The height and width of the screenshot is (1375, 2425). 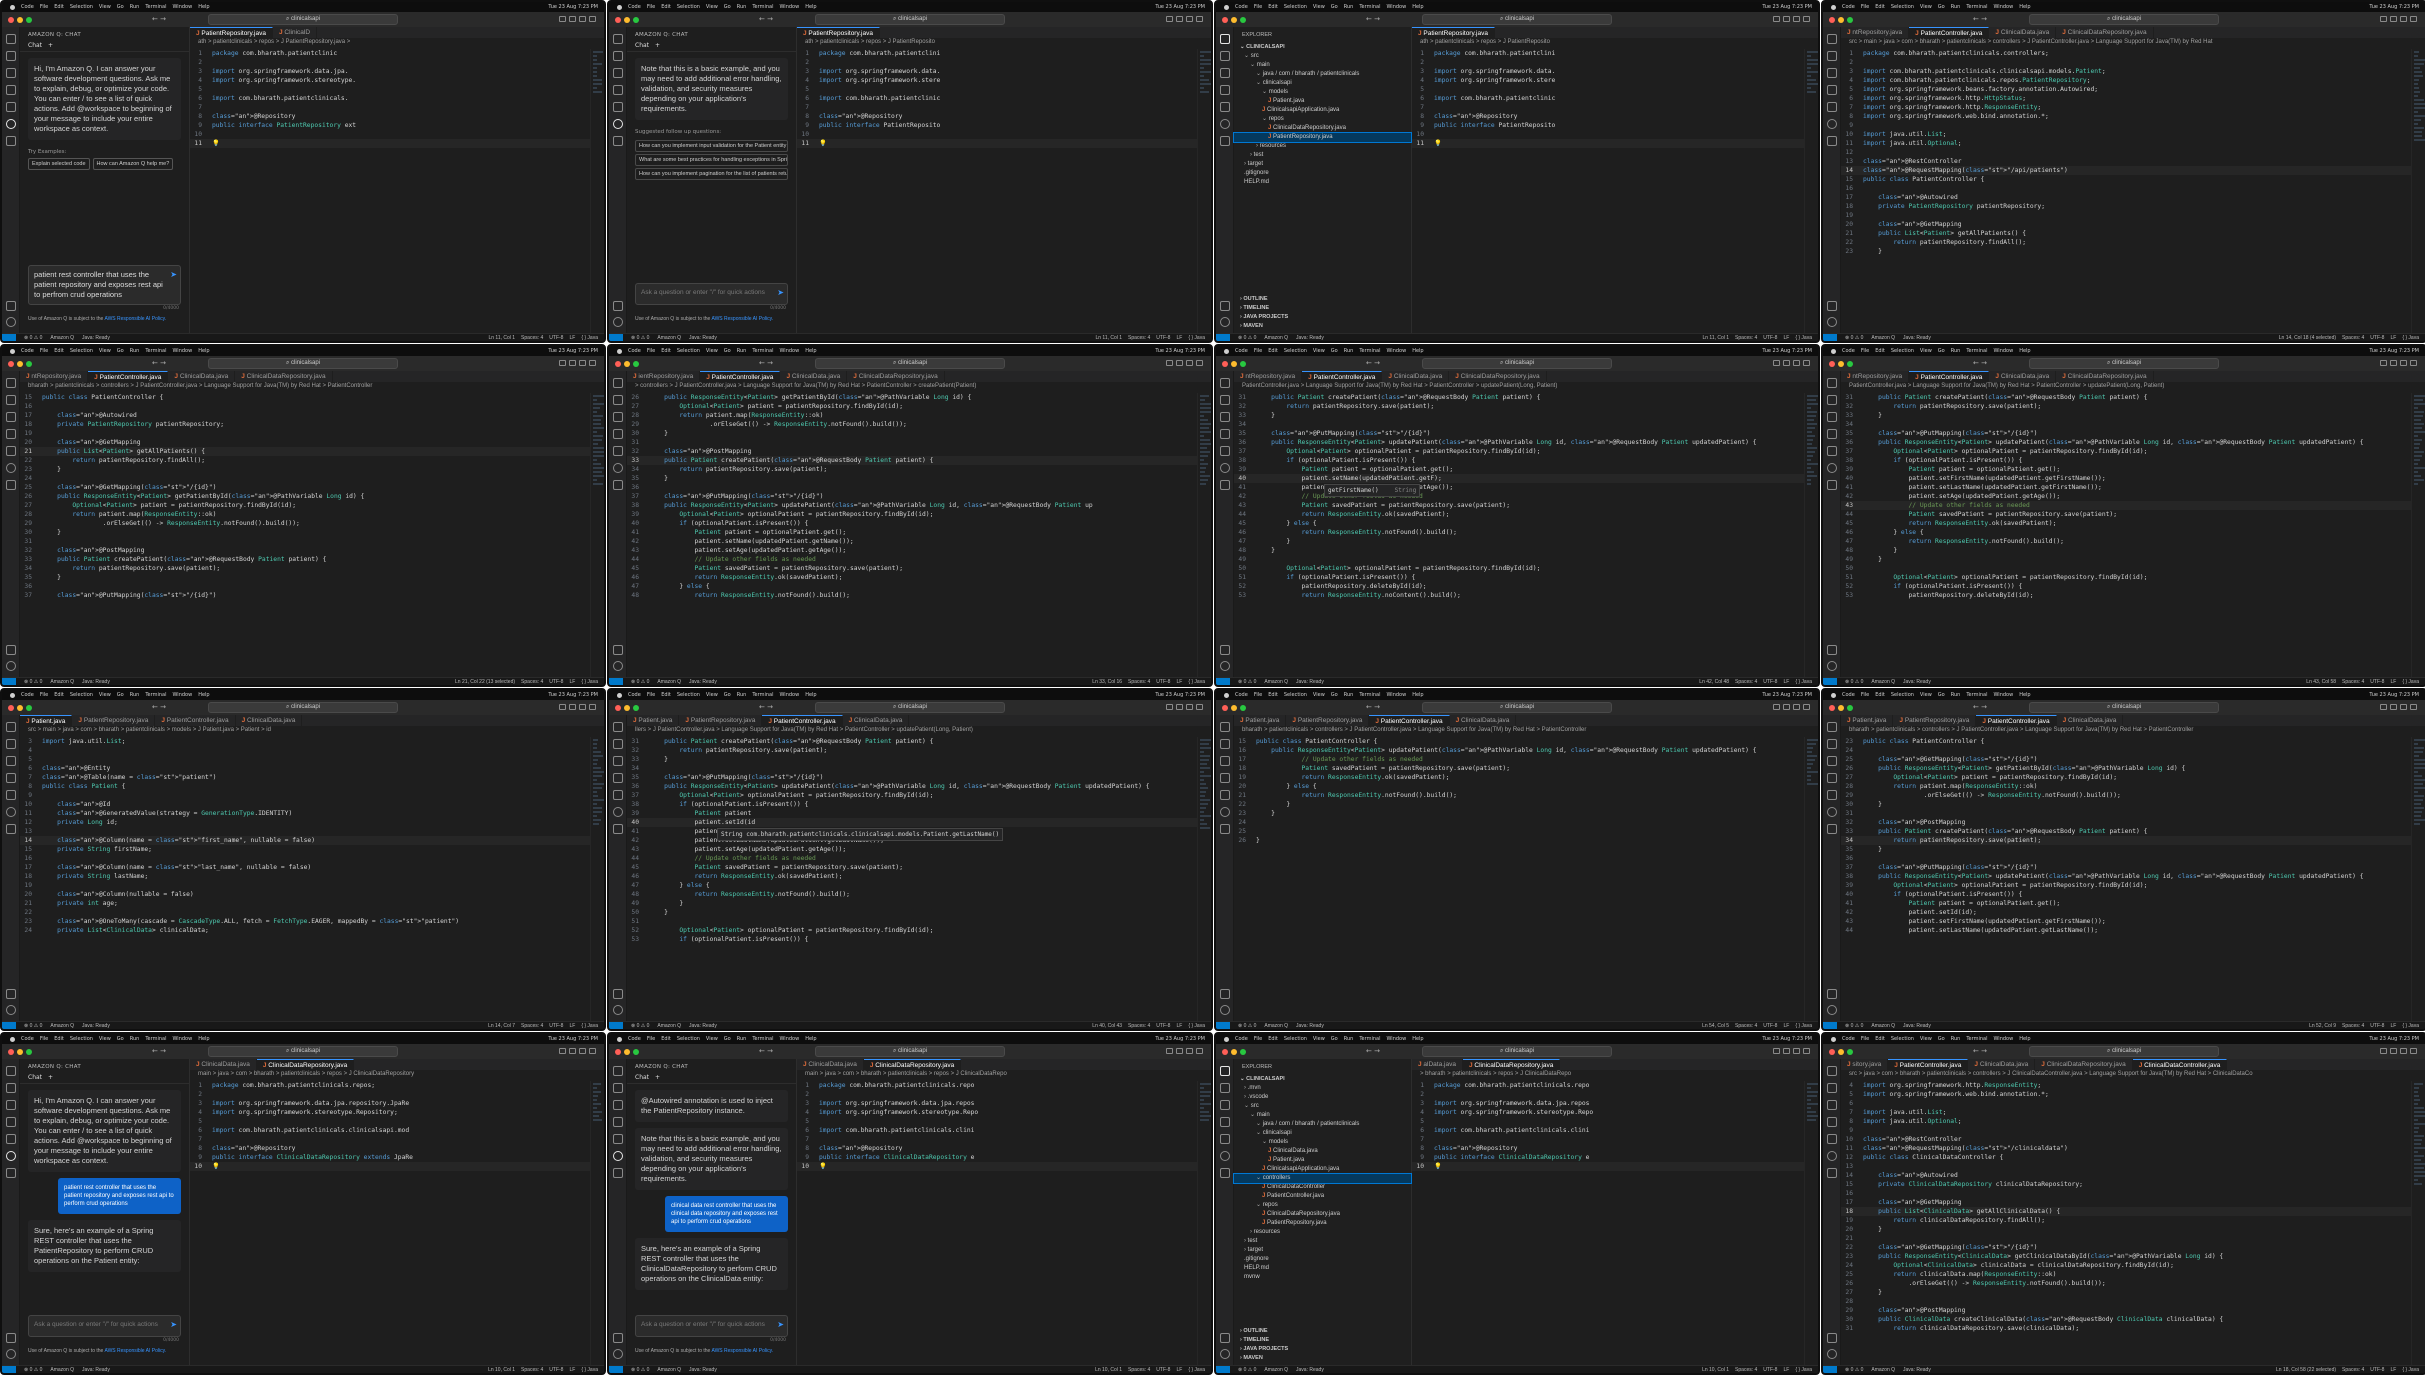 What do you see at coordinates (1322, 1169) in the screenshot?
I see `tree-item: ClinicalsapiApplication.java` at bounding box center [1322, 1169].